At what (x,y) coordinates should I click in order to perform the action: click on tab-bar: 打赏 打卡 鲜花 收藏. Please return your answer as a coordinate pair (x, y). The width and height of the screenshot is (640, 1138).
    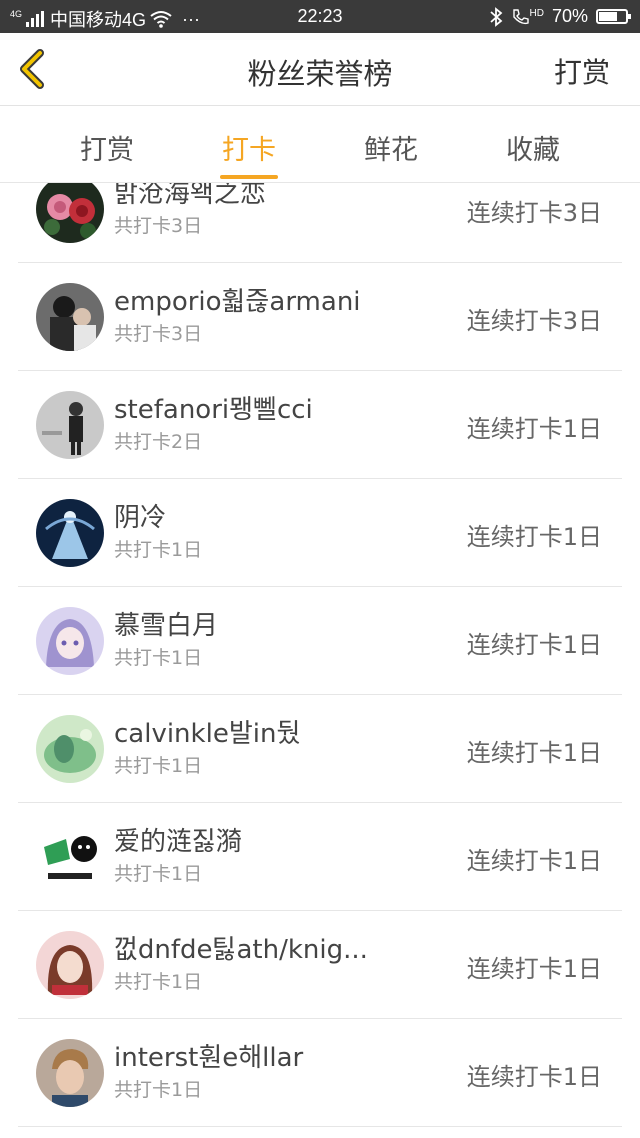
    Looking at the image, I should click on (320, 144).